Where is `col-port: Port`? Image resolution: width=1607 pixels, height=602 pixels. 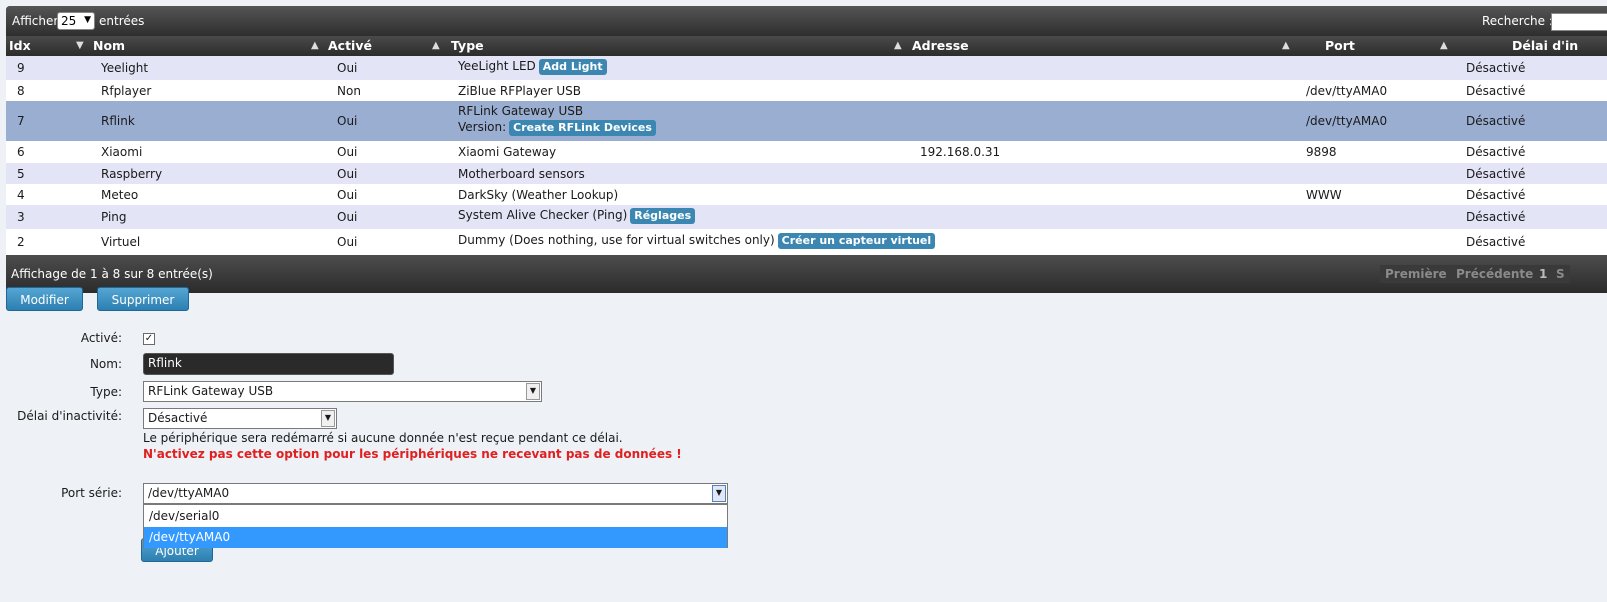 col-port: Port is located at coordinates (1340, 46).